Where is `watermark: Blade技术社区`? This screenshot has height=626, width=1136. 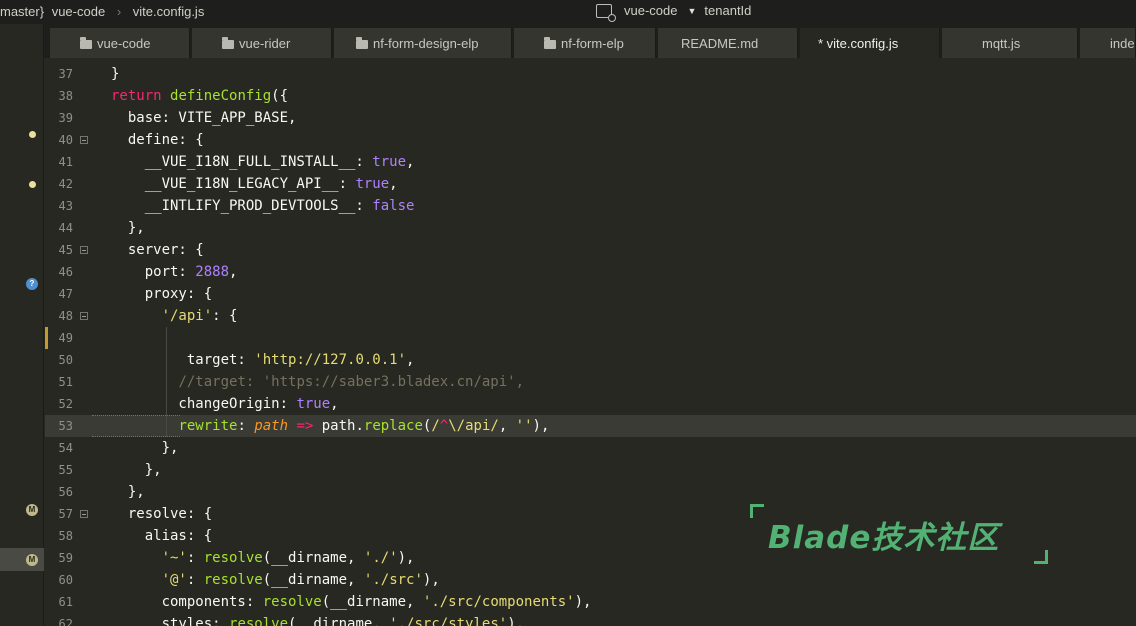 watermark: Blade技术社区 is located at coordinates (900, 533).